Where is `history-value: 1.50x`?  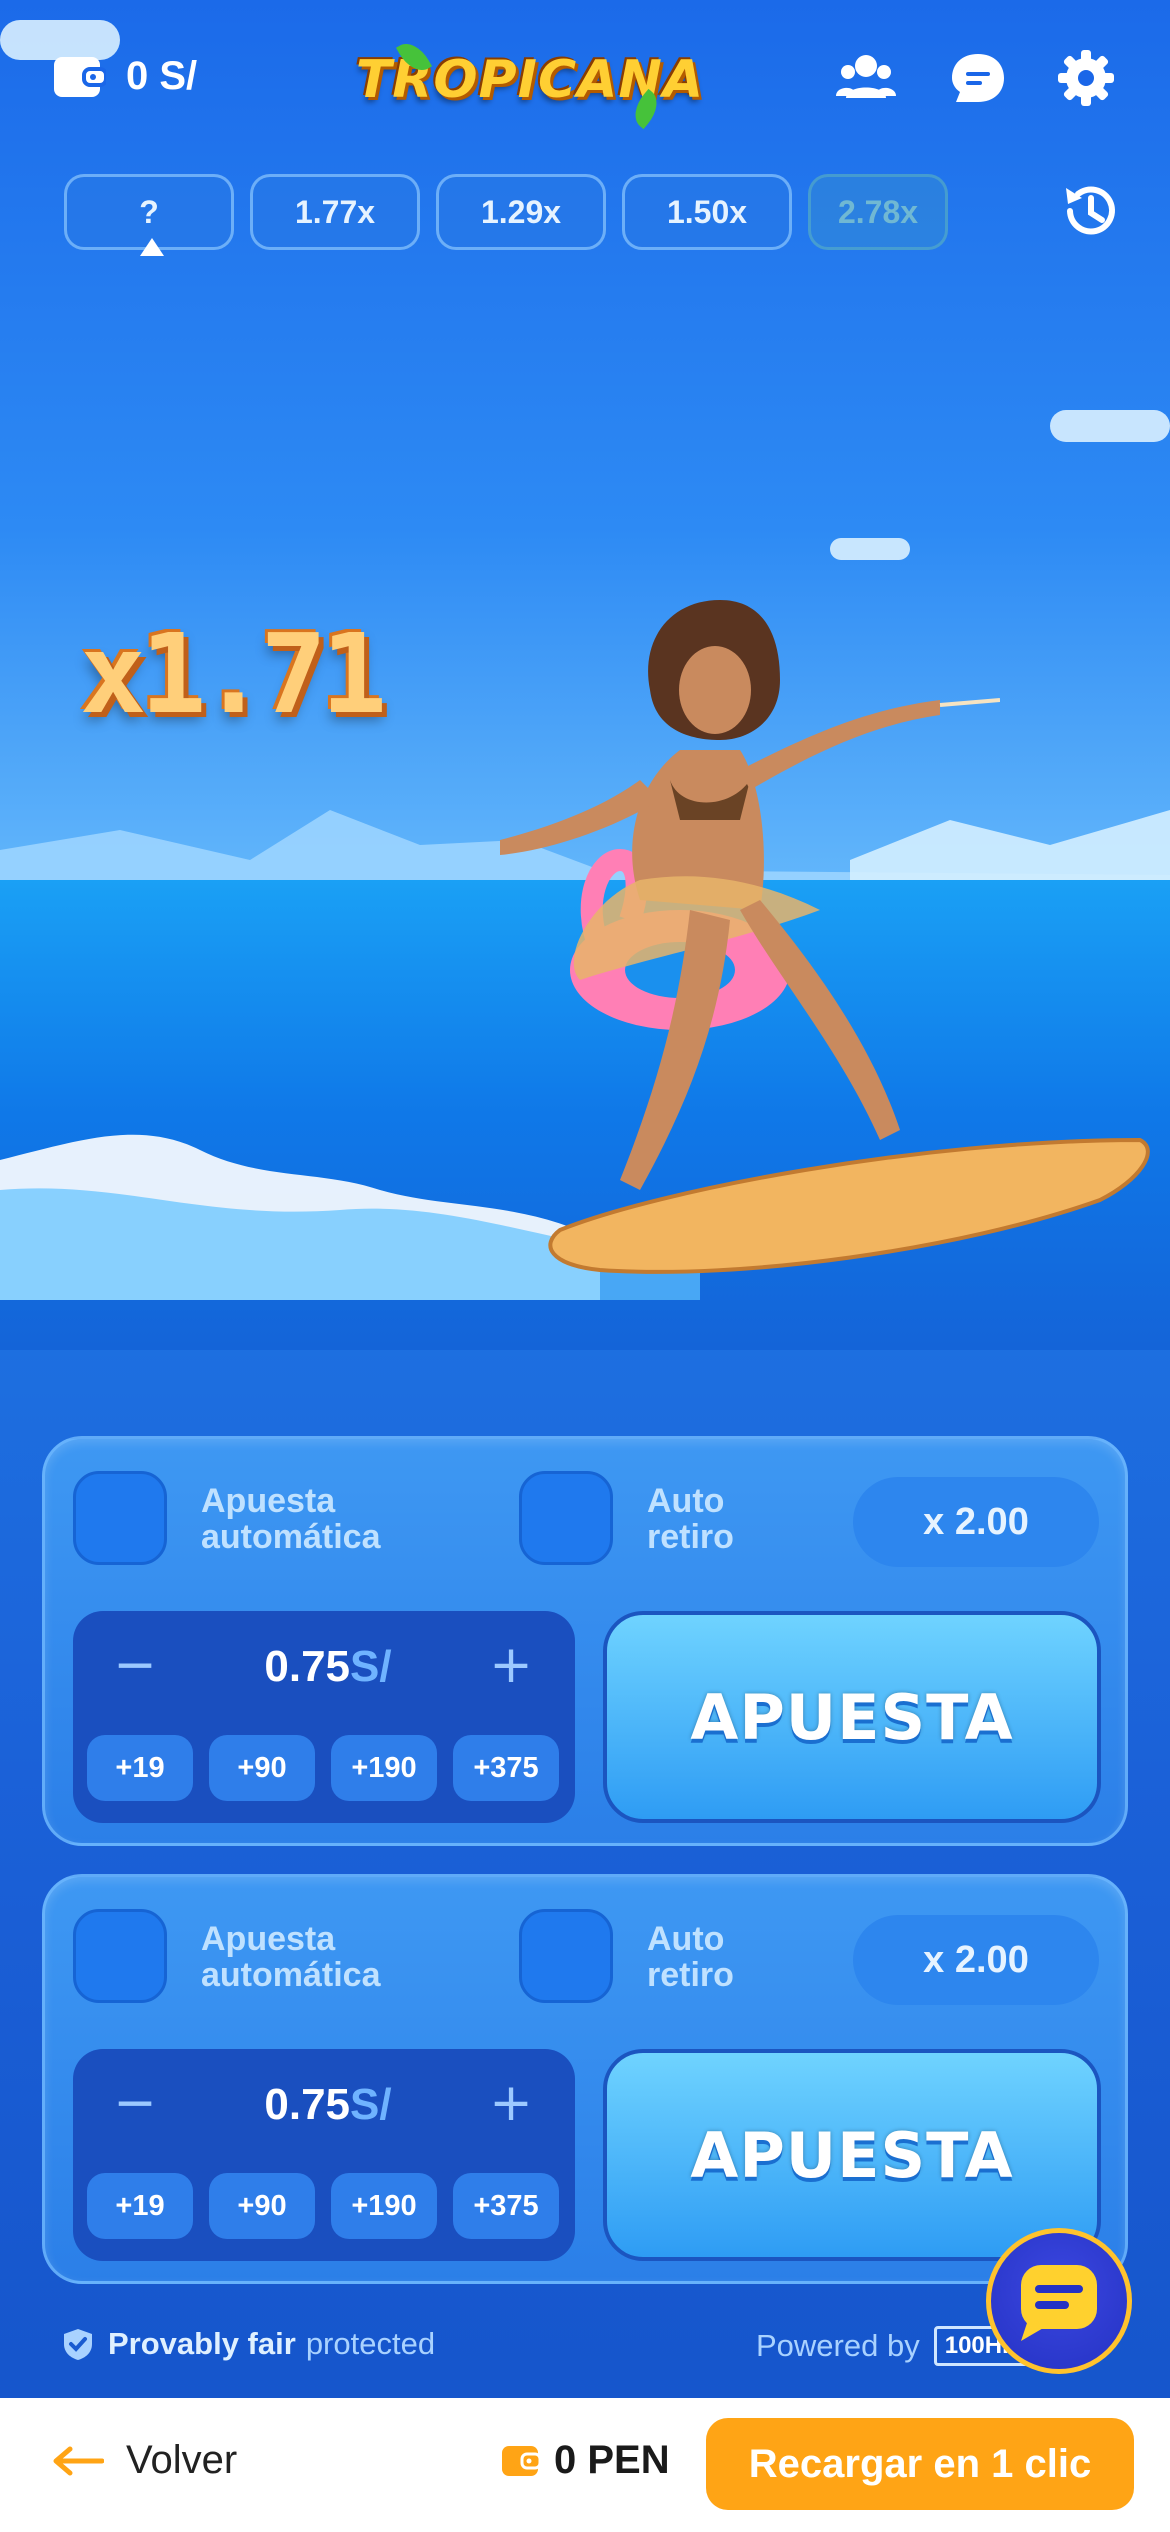 history-value: 1.50x is located at coordinates (707, 211).